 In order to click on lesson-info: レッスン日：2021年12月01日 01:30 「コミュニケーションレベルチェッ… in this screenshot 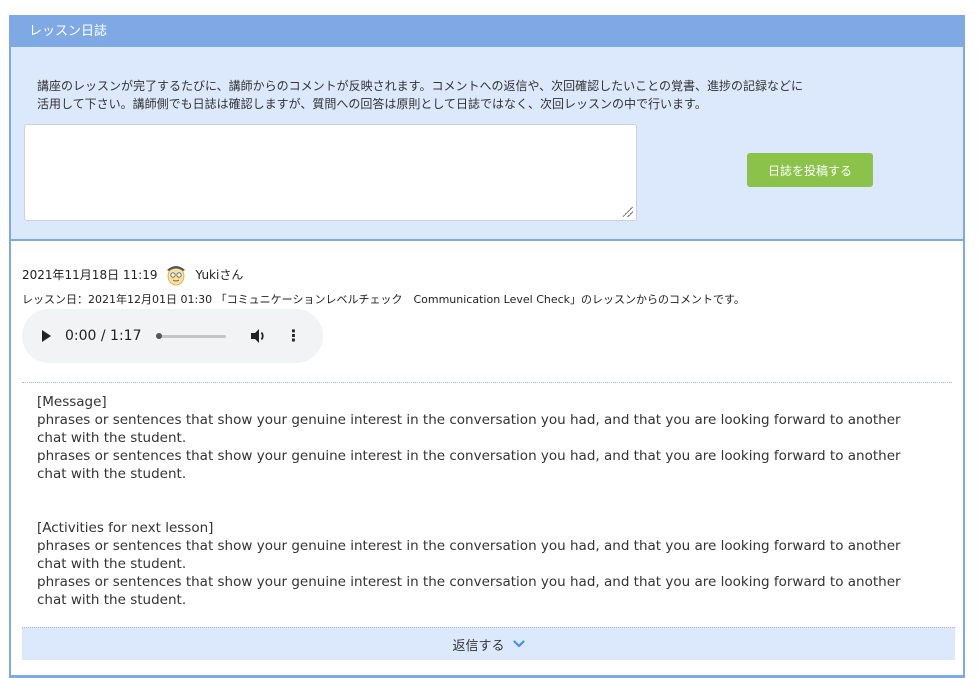, I will do `click(383, 299)`.